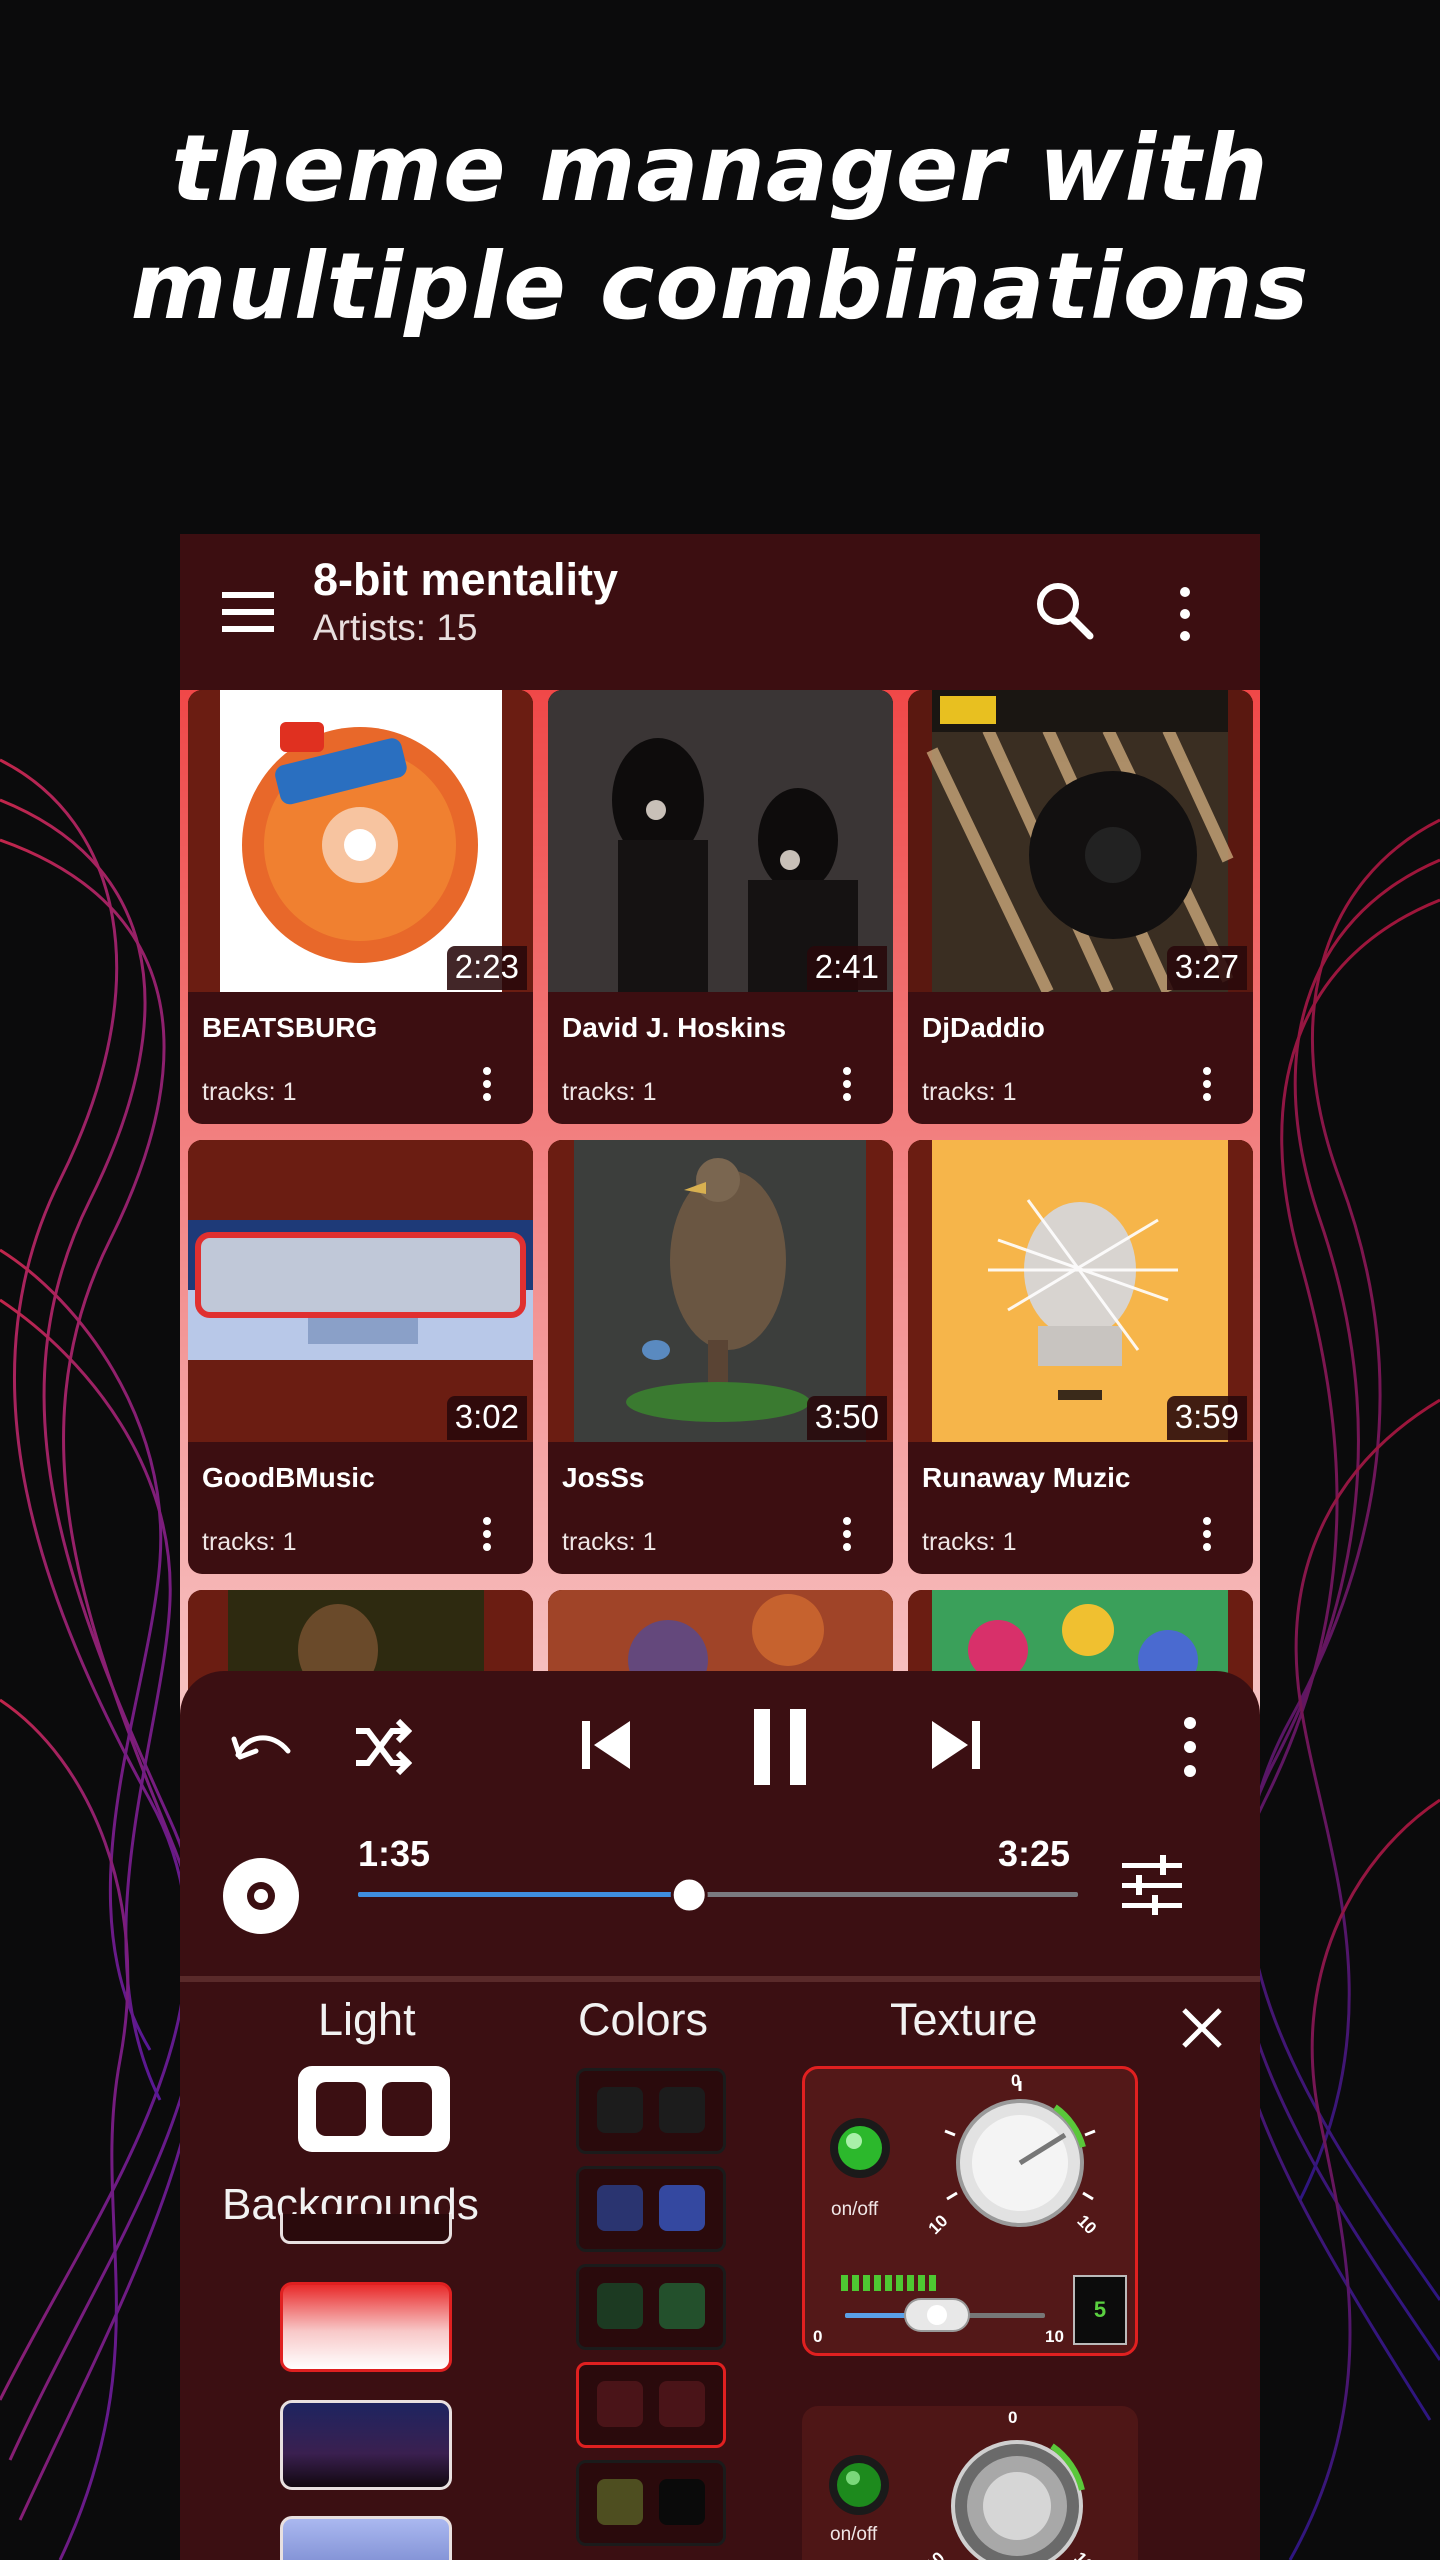 The height and width of the screenshot is (2560, 1440). I want to click on elapsed-time: 1:35, so click(394, 1853).